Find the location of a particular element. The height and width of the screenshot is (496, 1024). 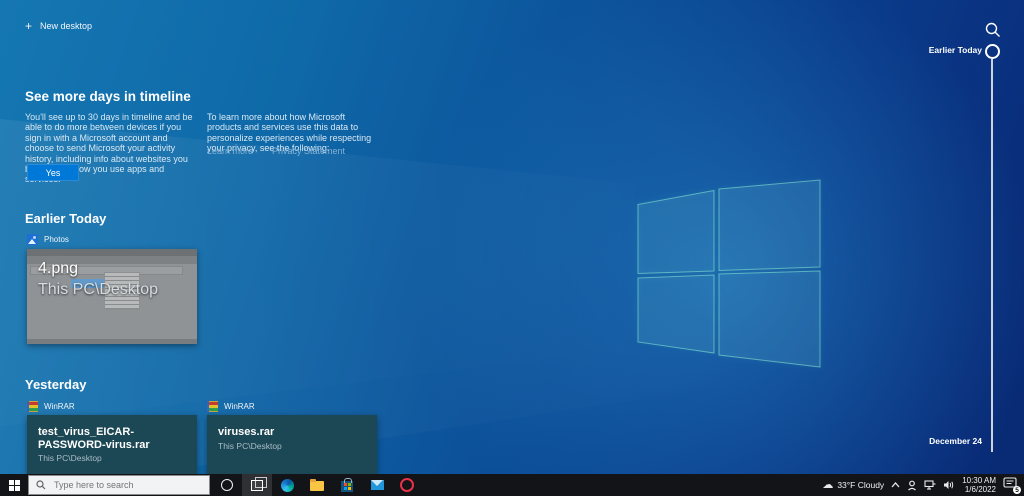

date-label: 1/6/2022 is located at coordinates (980, 489).